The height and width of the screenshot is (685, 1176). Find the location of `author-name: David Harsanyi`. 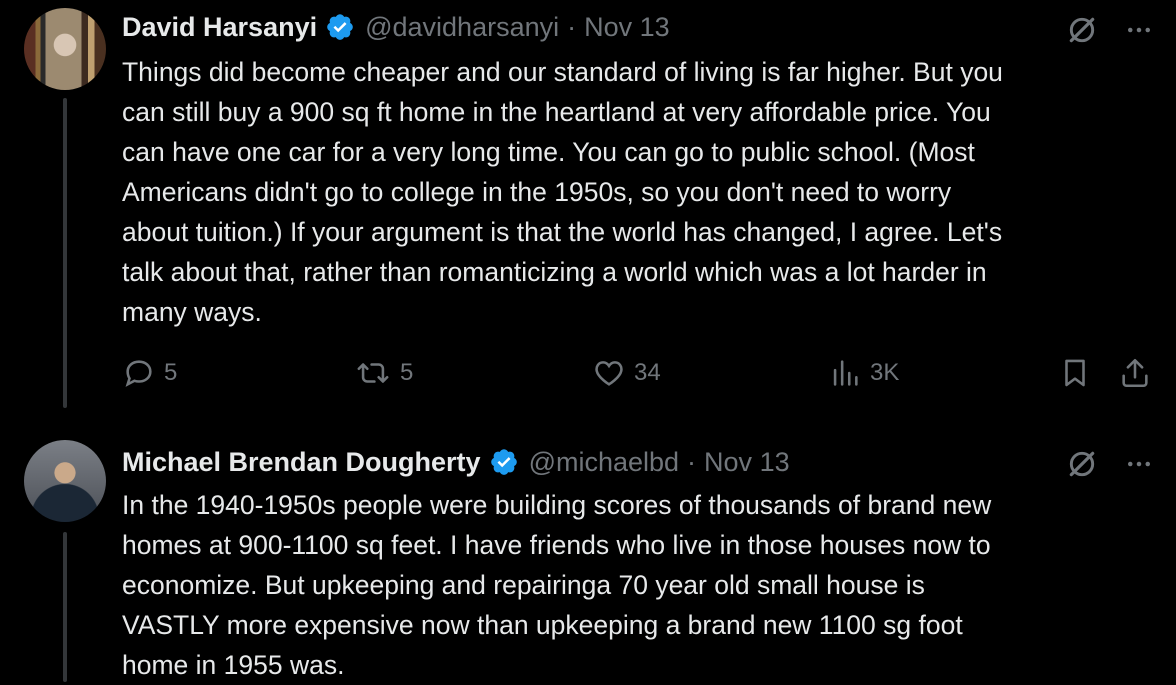

author-name: David Harsanyi is located at coordinates (219, 27).